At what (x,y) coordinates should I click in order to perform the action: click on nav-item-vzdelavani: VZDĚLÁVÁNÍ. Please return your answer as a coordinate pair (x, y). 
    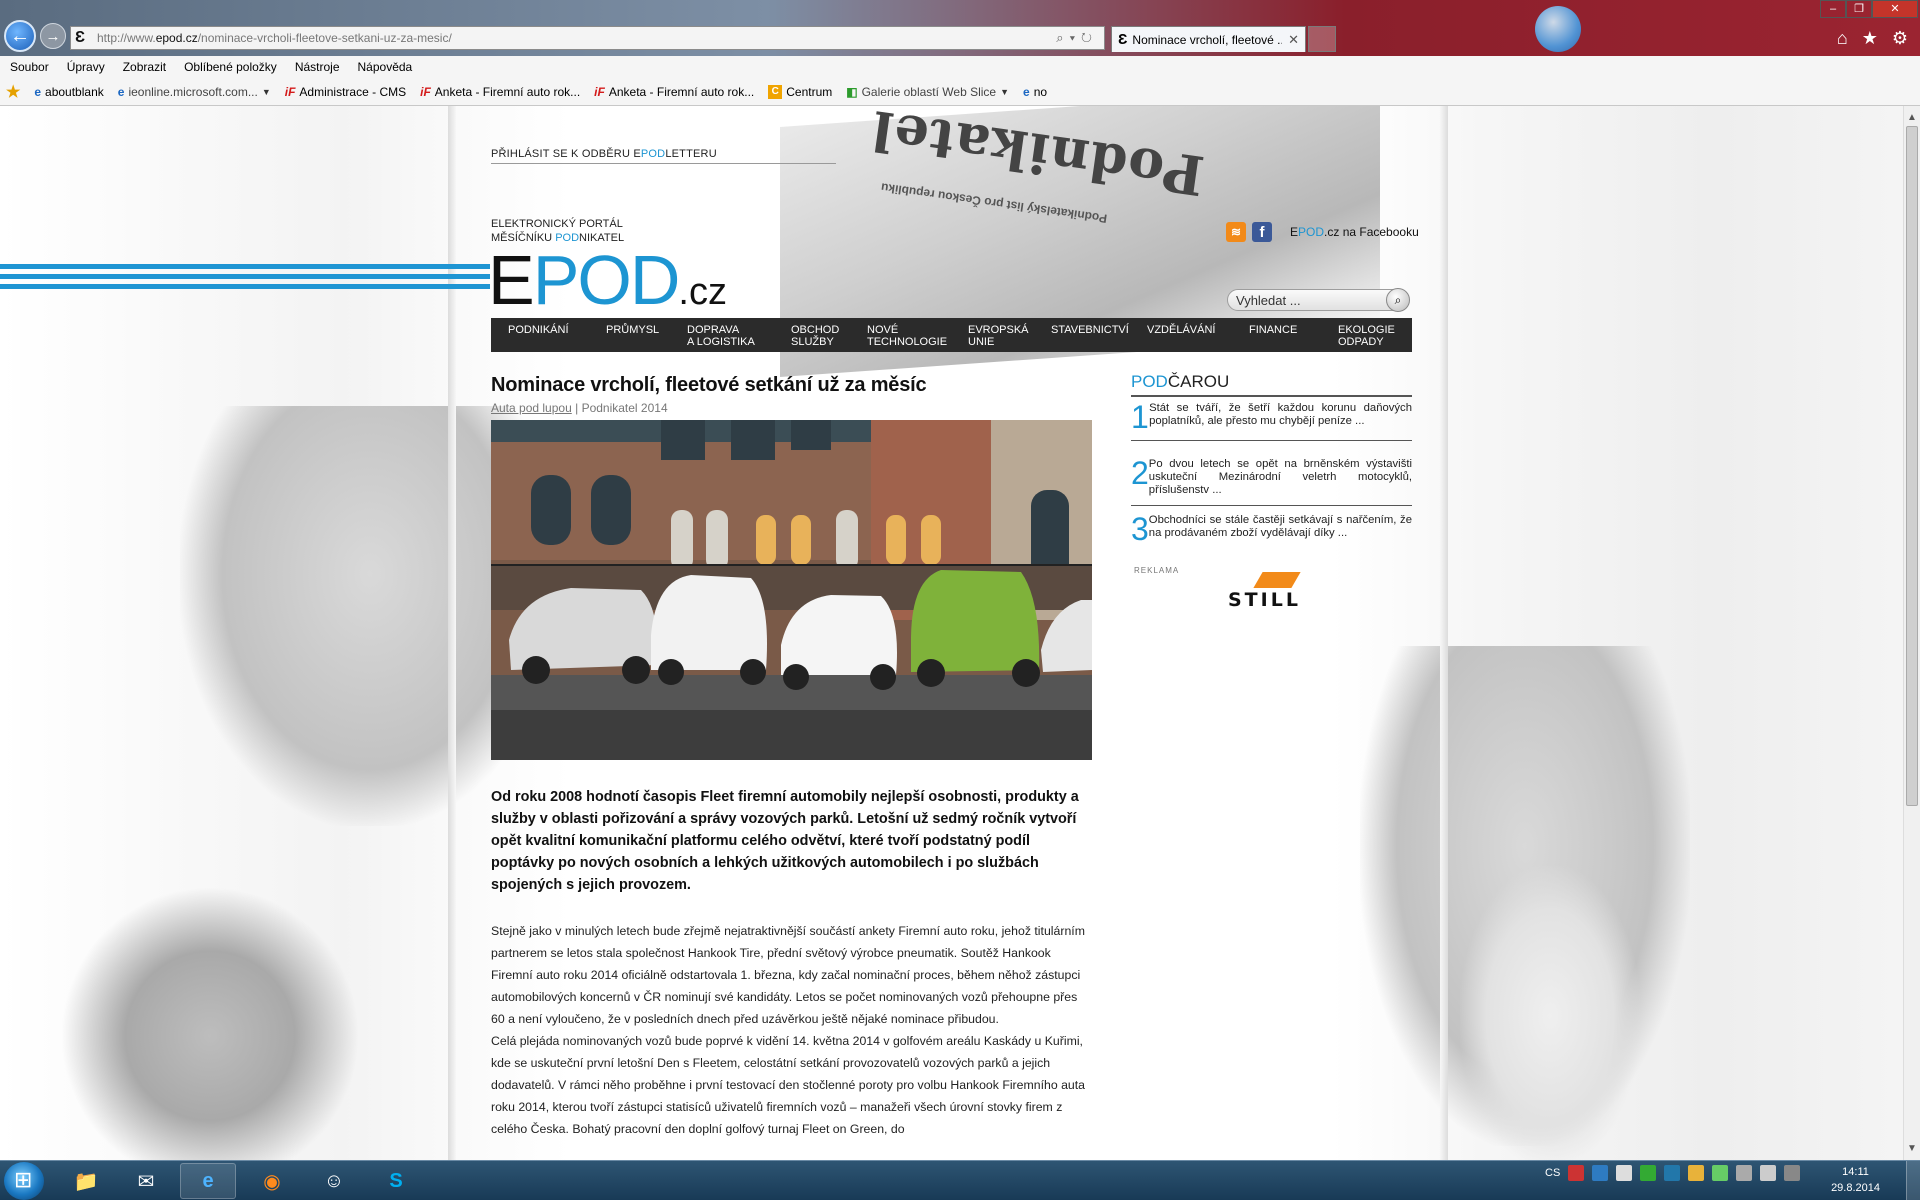
    Looking at the image, I should click on (1198, 335).